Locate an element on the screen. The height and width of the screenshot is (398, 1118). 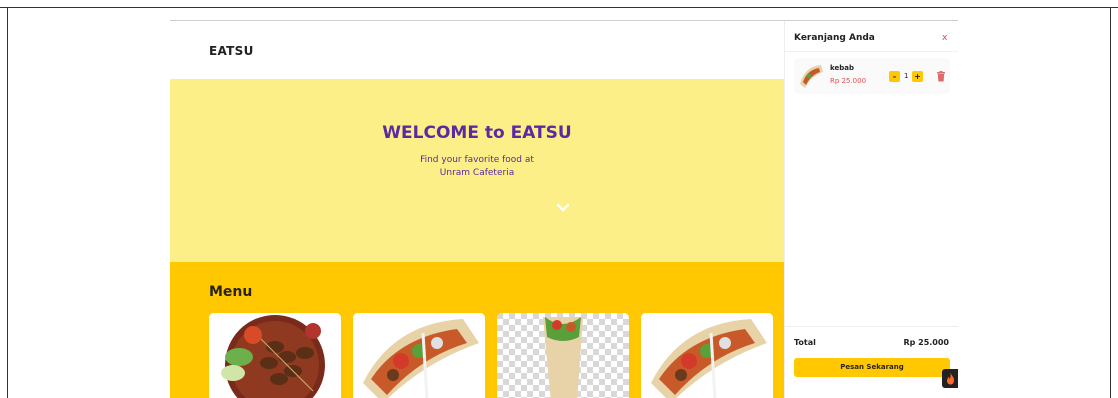
satay-plate-image is located at coordinates (275, 355).